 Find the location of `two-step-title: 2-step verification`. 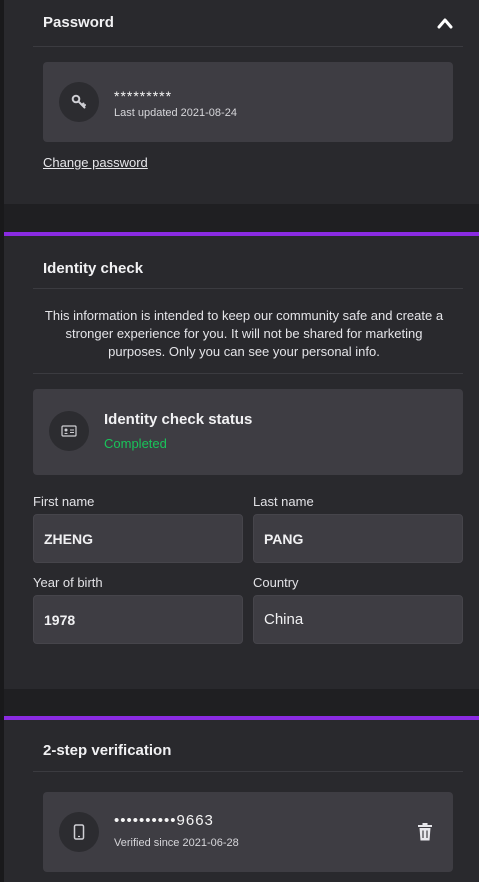

two-step-title: 2-step verification is located at coordinates (107, 750).